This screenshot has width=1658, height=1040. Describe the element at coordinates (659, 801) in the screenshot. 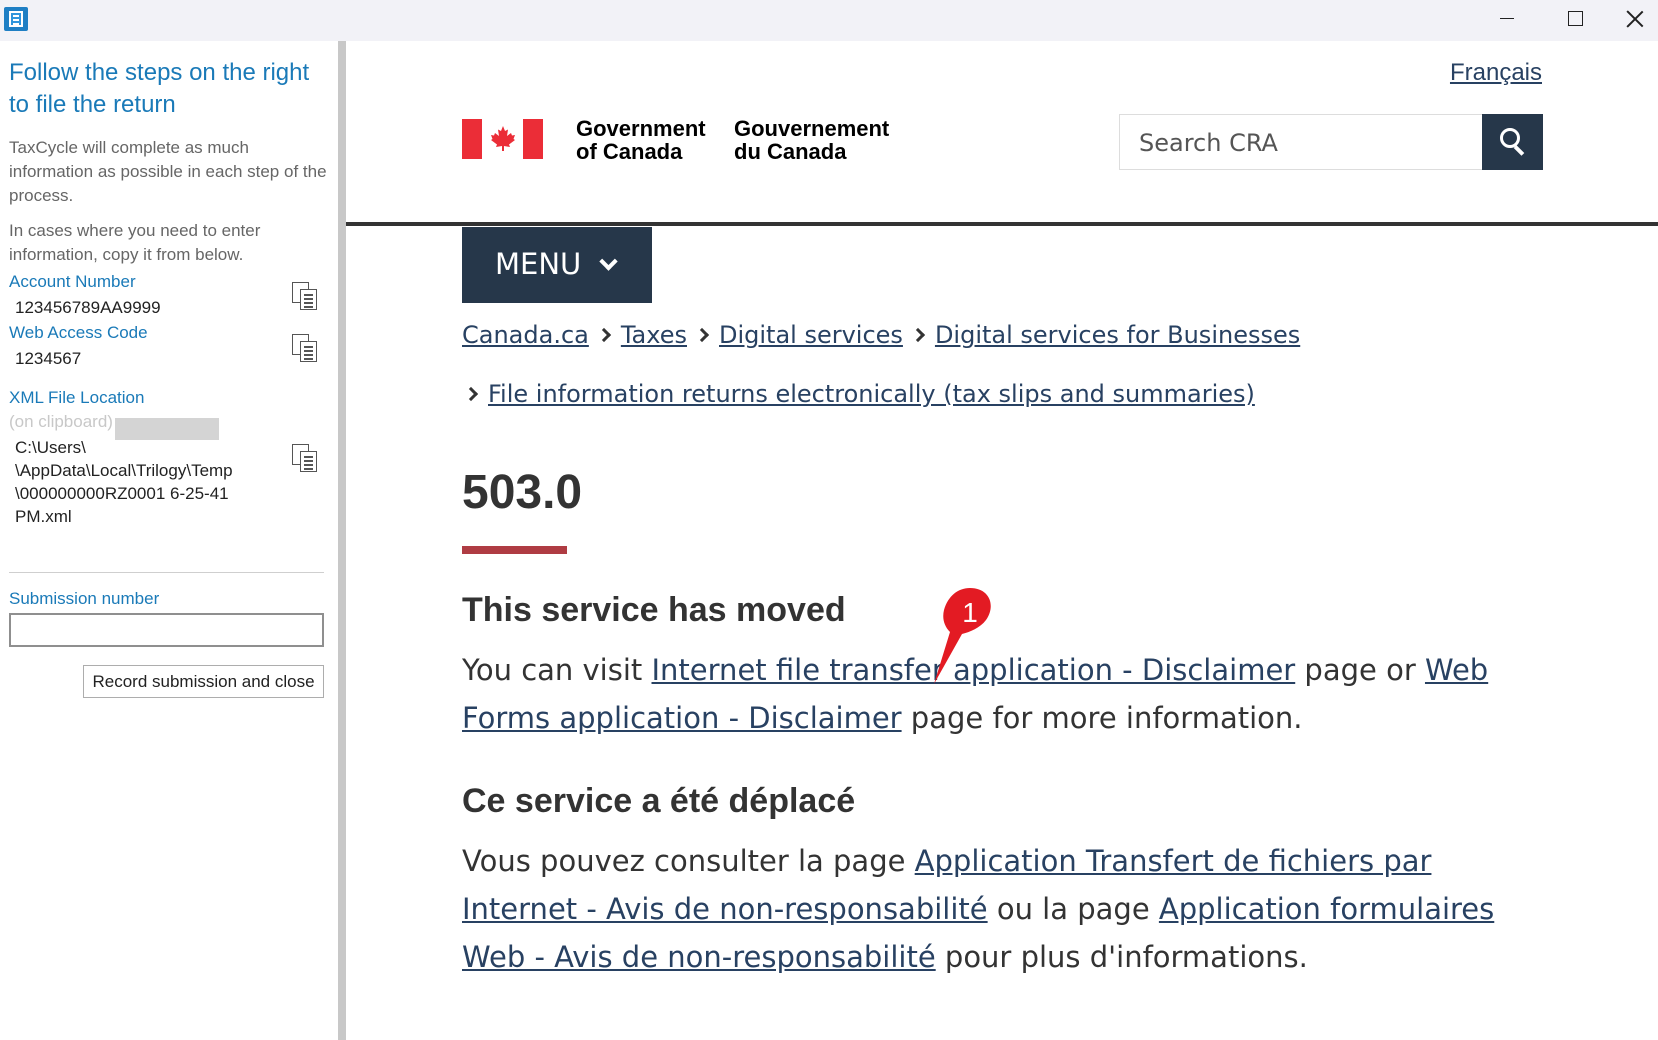

I see `french-heading: Ce service a été déplacé` at that location.